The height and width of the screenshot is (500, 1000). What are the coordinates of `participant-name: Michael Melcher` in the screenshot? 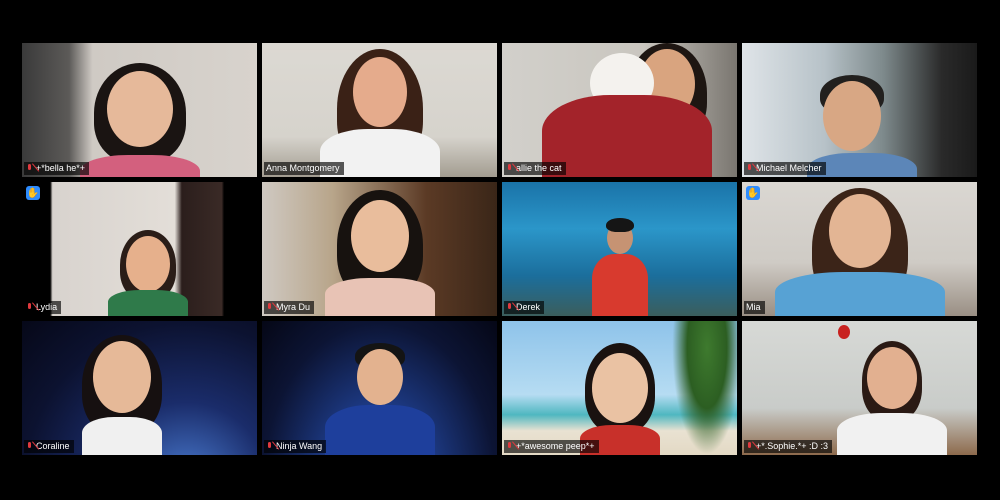 It's located at (789, 168).